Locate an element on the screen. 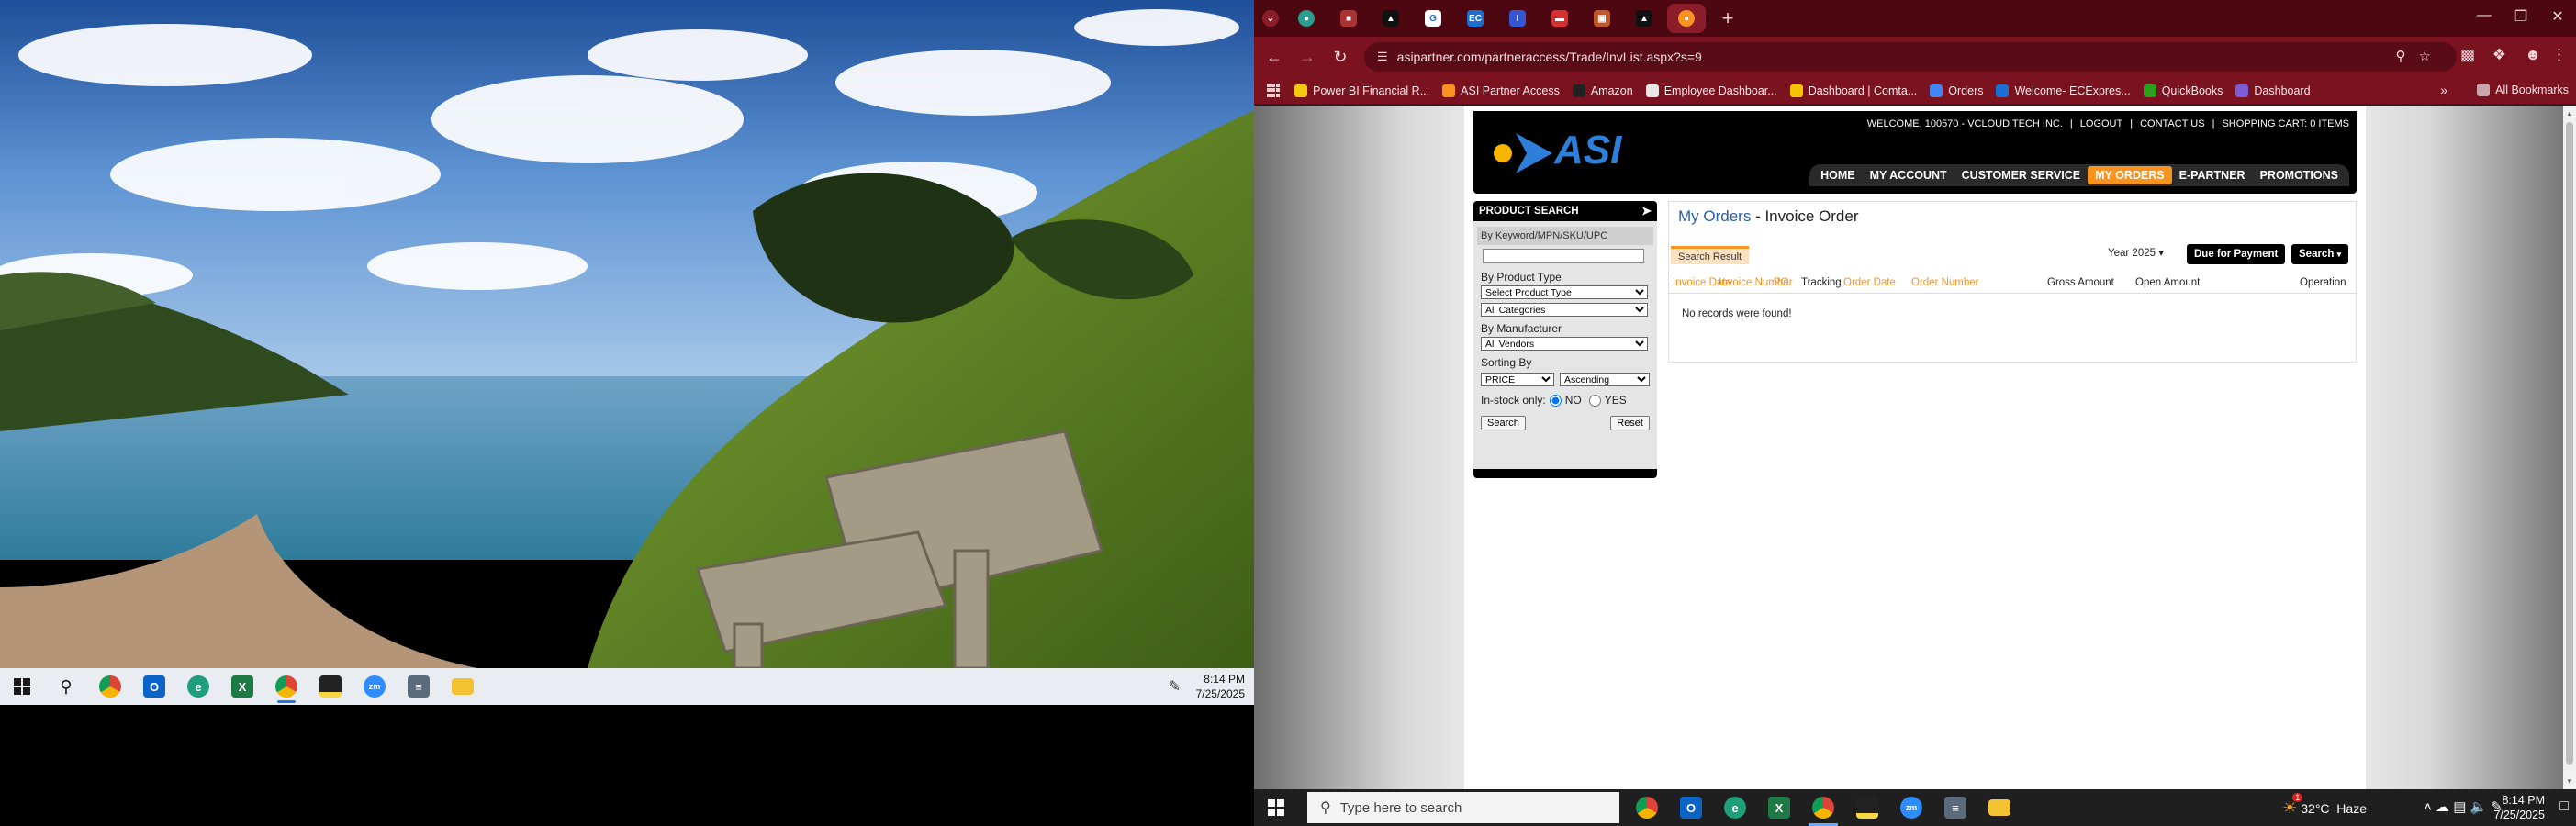  left-clock: 8:14 PM 7/25/2025 is located at coordinates (1220, 687).